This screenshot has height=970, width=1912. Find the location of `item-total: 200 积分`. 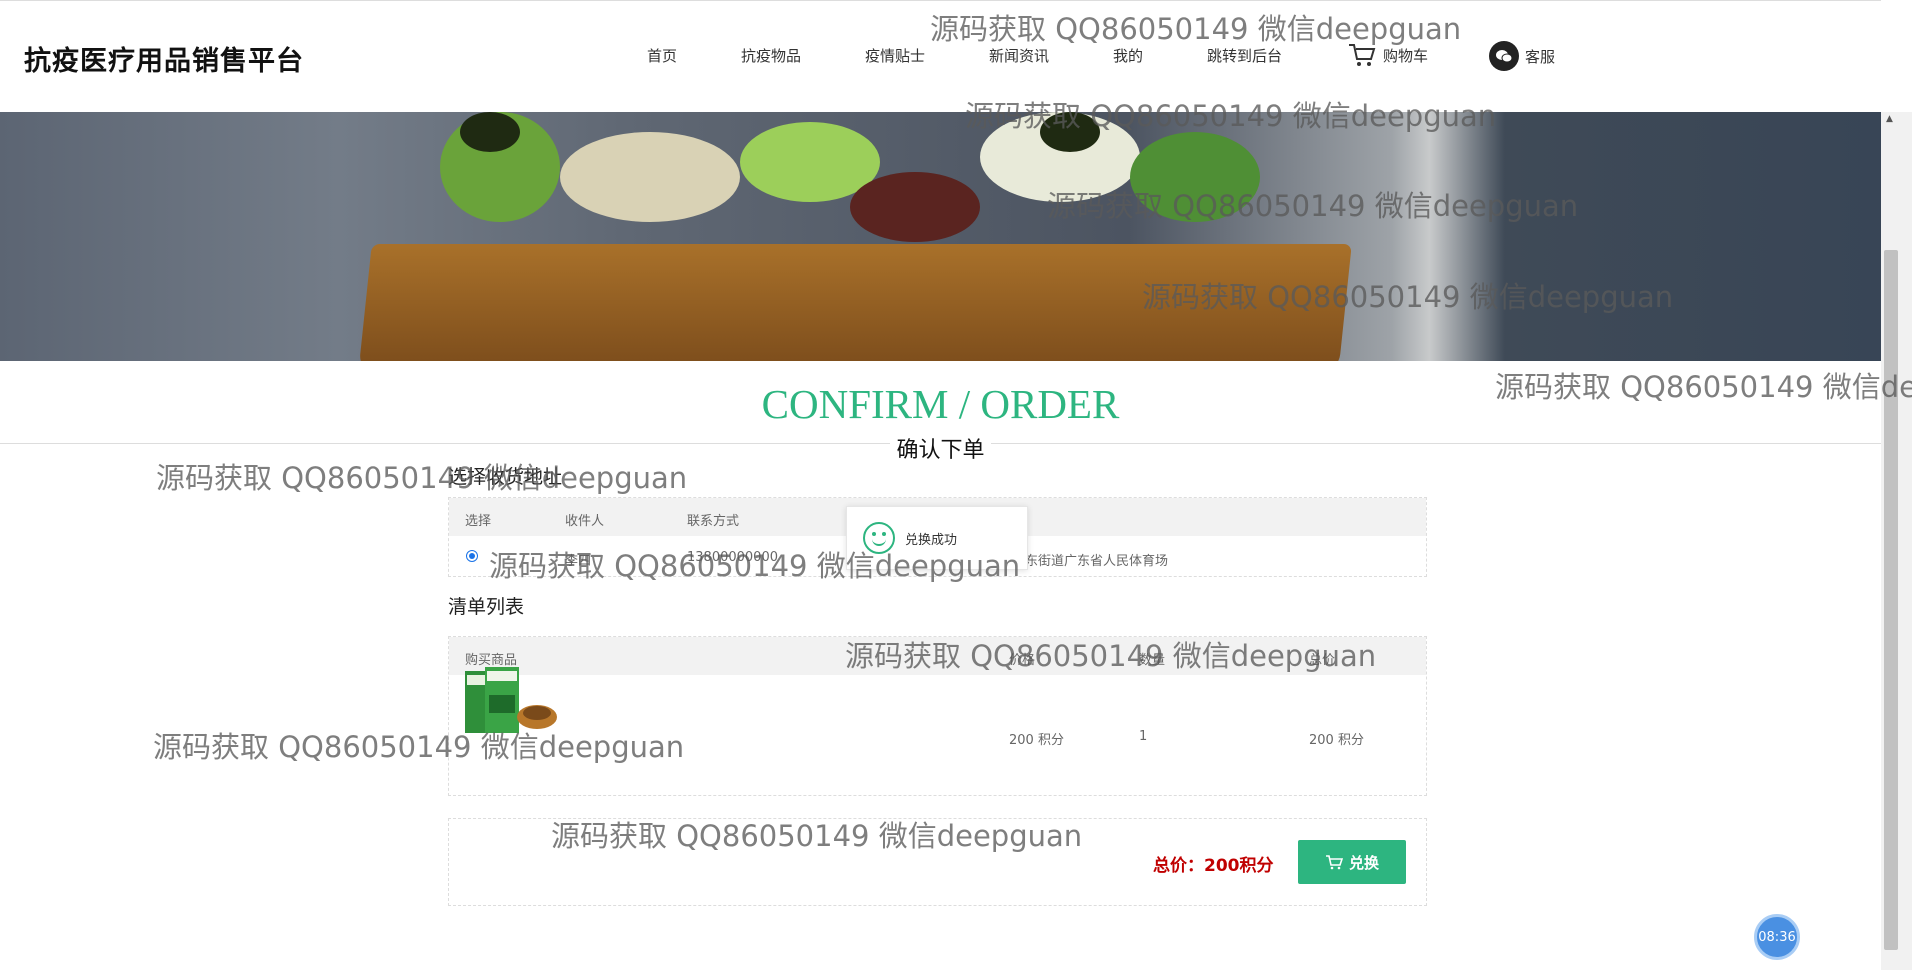

item-total: 200 积分 is located at coordinates (1336, 740).